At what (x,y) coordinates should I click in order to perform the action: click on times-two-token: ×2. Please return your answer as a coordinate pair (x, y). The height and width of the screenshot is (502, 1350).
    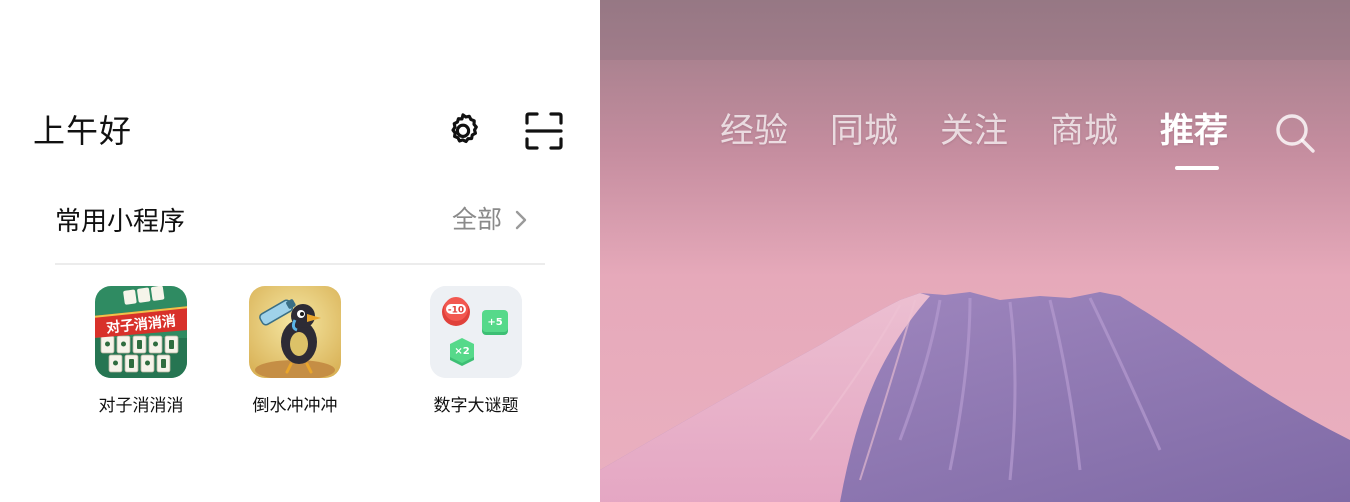
    Looking at the image, I should click on (461, 351).